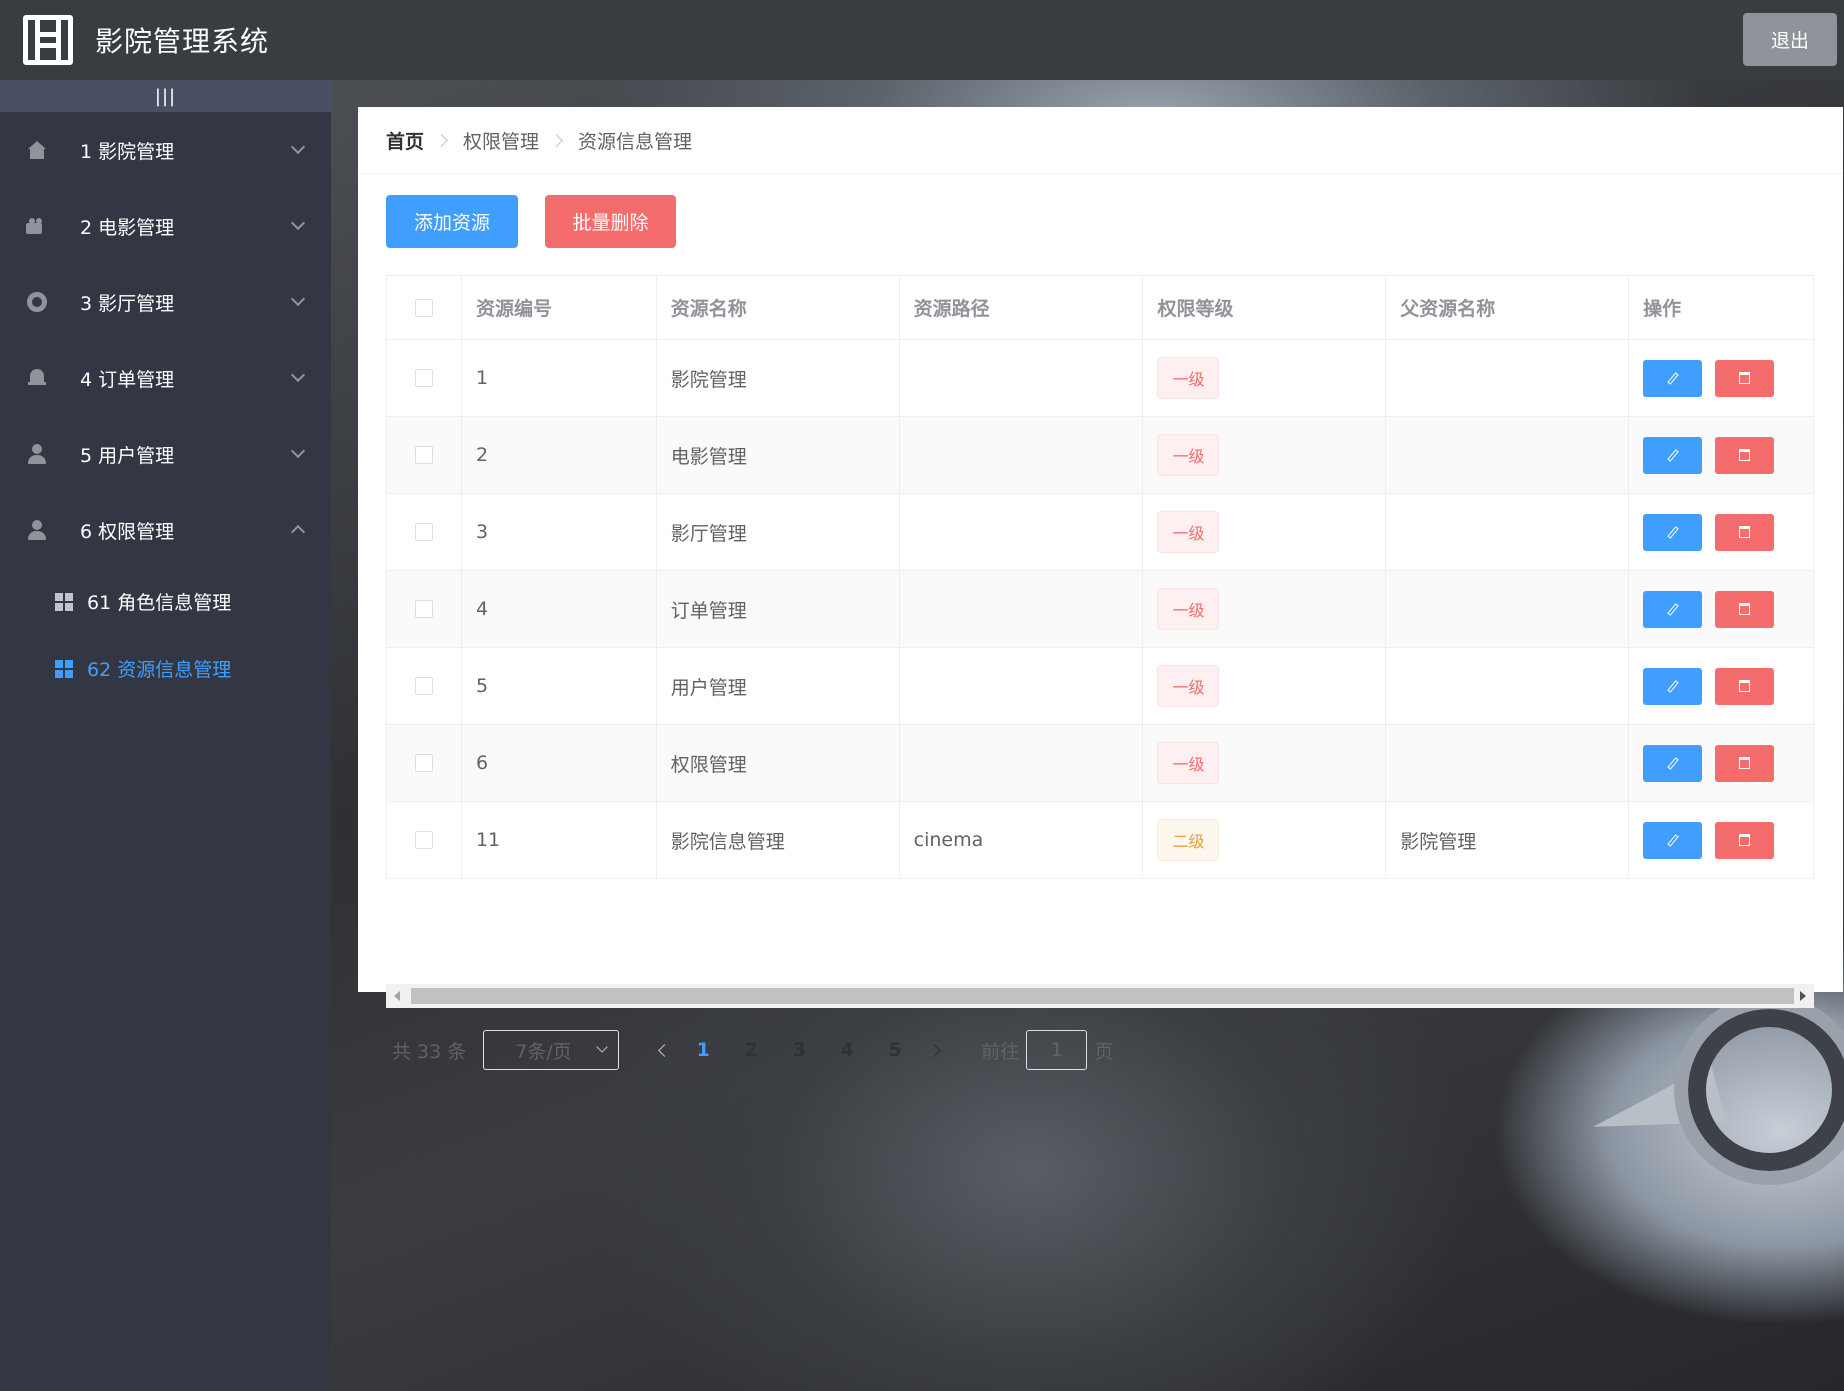 Image resolution: width=1844 pixels, height=1391 pixels. Describe the element at coordinates (895, 1050) in the screenshot. I see `page-number-button: 5` at that location.